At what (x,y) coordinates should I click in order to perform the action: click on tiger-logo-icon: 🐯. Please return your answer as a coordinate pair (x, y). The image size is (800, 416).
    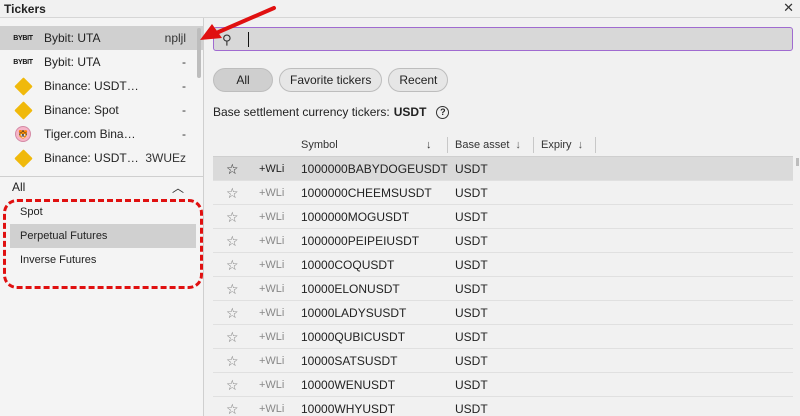
    Looking at the image, I should click on (23, 134).